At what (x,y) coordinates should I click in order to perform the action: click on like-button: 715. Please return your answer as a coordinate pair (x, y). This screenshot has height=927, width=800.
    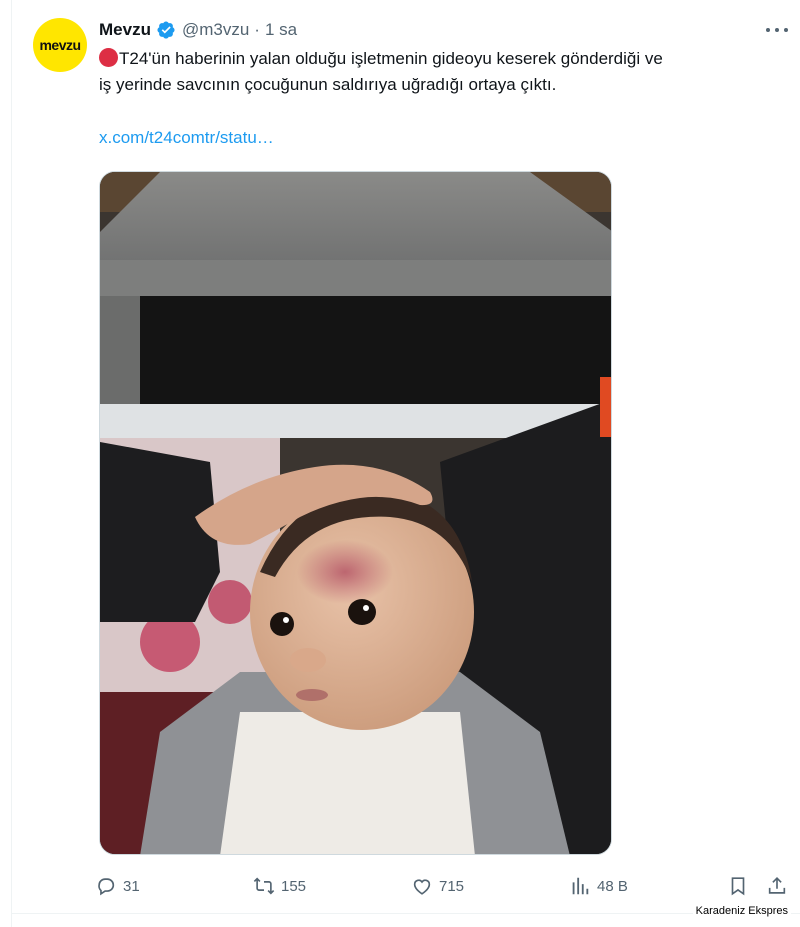
    Looking at the image, I should click on (437, 886).